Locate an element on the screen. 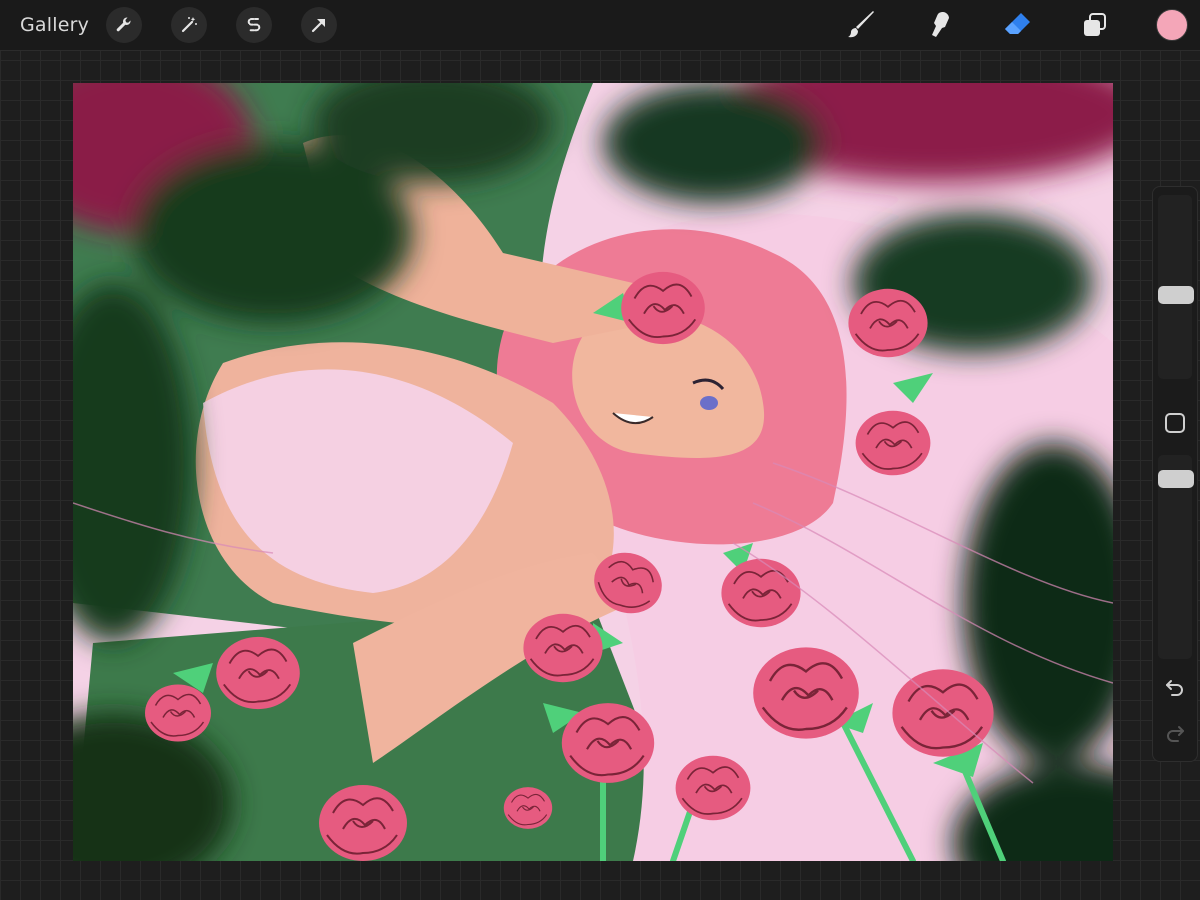 This screenshot has height=900, width=1200. top-toolbar: Gallery is located at coordinates (600, 25).